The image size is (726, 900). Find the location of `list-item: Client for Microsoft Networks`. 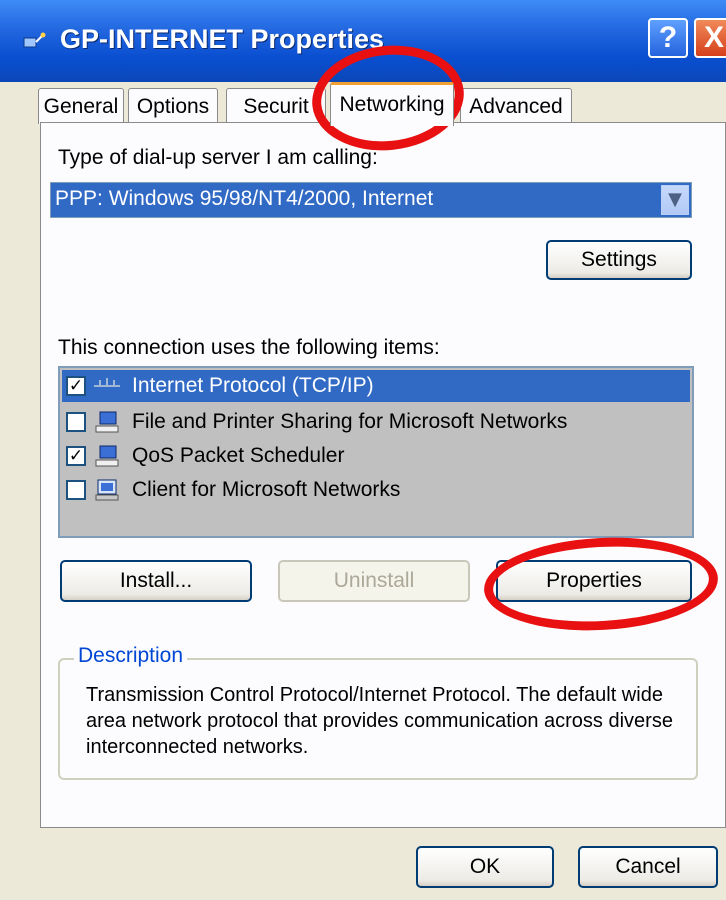

list-item: Client for Microsoft Networks is located at coordinates (376, 490).